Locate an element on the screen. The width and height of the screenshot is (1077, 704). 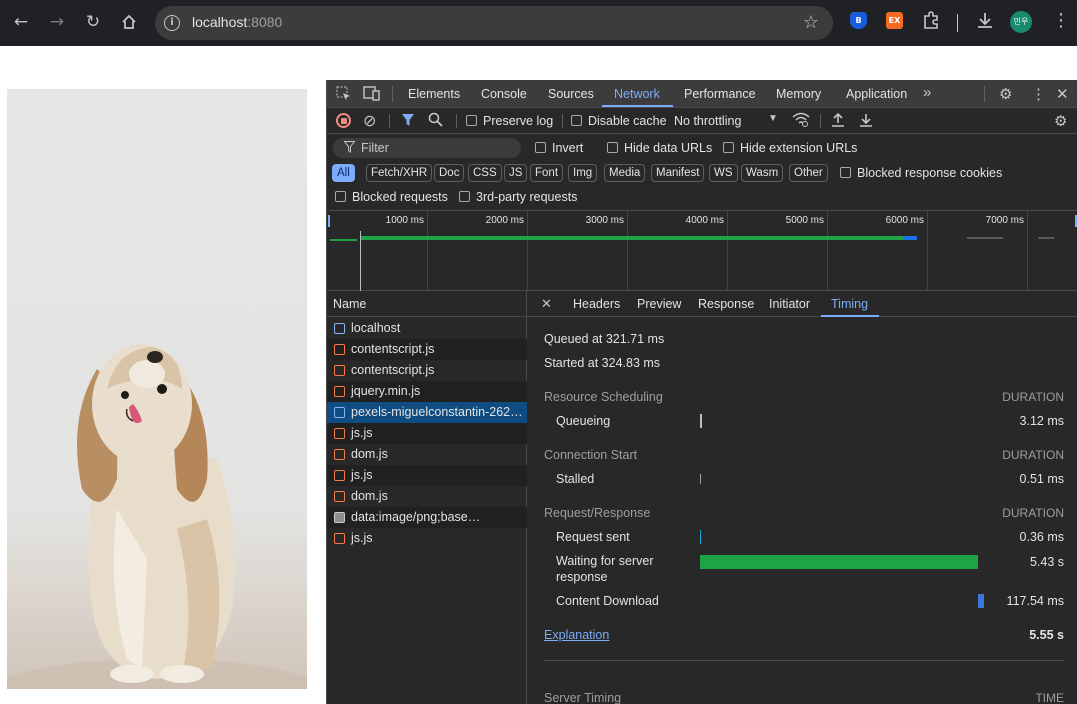
bookmark-star-icon: ☆ is located at coordinates (811, 22).